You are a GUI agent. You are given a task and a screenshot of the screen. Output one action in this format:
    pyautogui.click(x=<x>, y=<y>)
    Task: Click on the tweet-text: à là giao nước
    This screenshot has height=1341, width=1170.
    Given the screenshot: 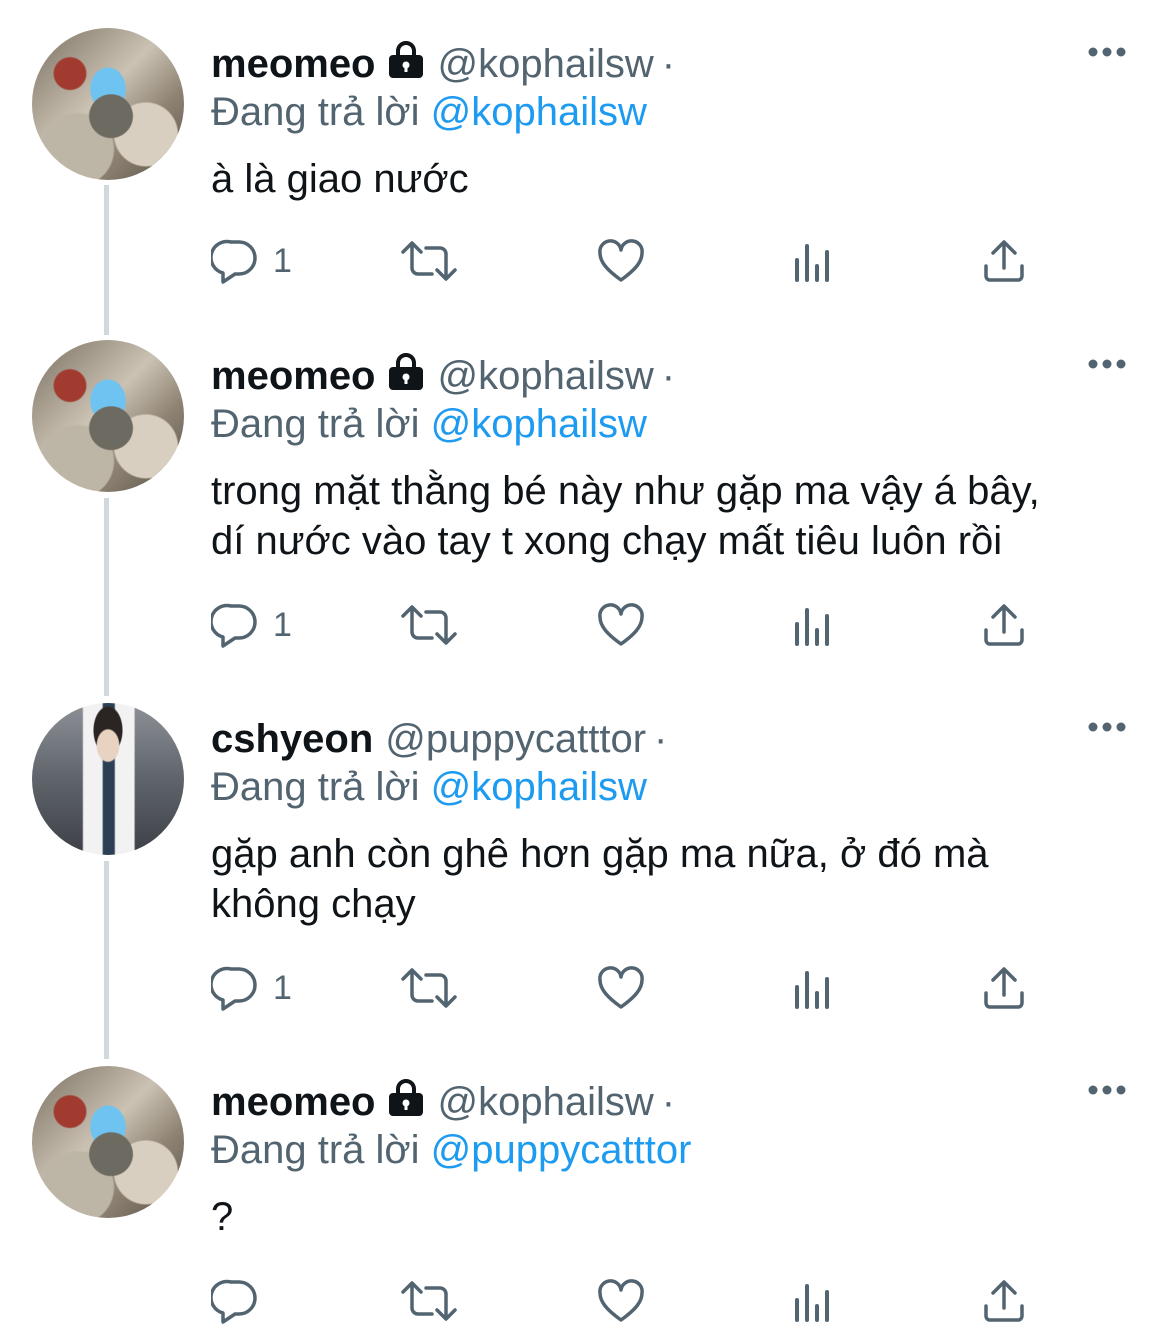 What is the action you would take?
    pyautogui.click(x=340, y=179)
    